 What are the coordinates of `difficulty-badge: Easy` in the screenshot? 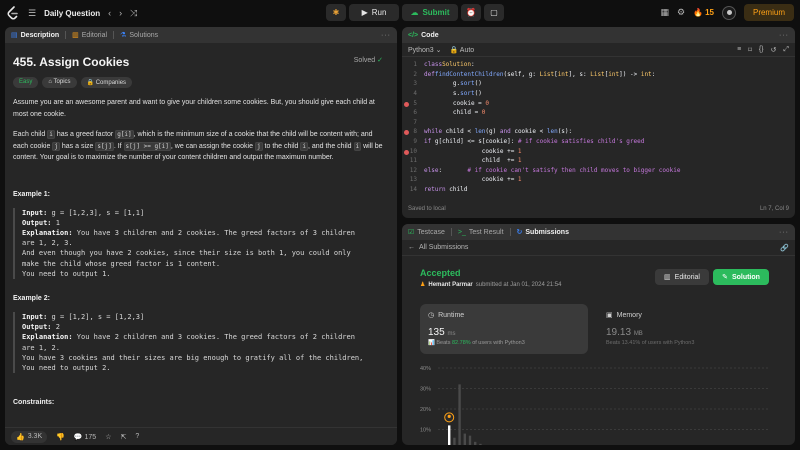 It's located at (26, 82).